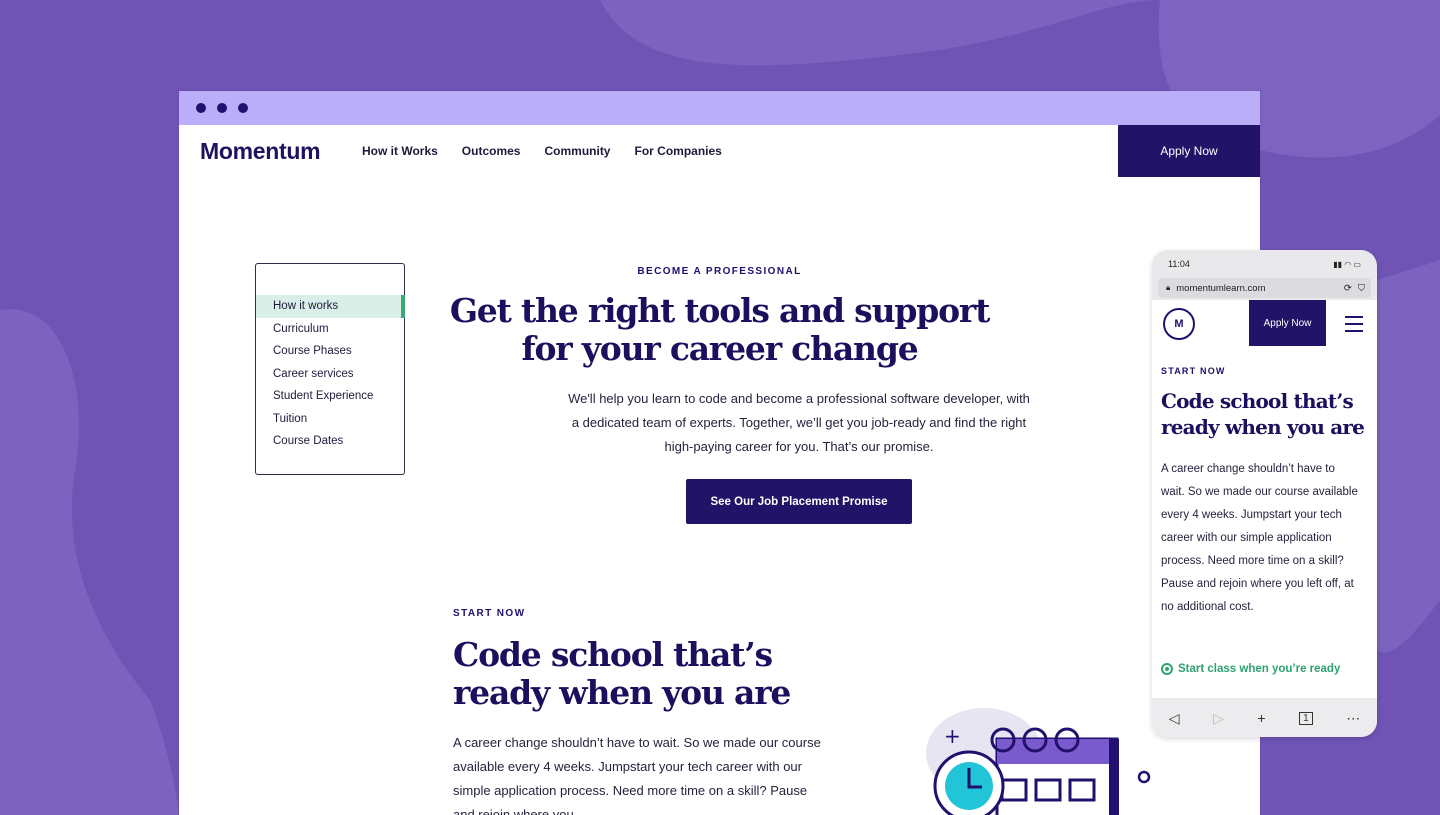  I want to click on phone-step-start-class: Start class when you’re ready, so click(1250, 669).